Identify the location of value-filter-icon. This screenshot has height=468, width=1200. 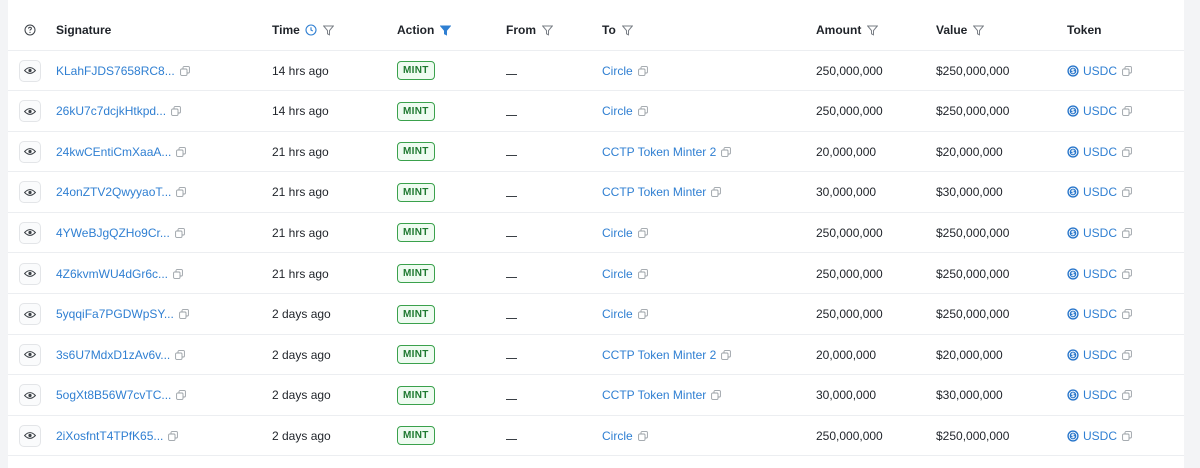
(979, 30).